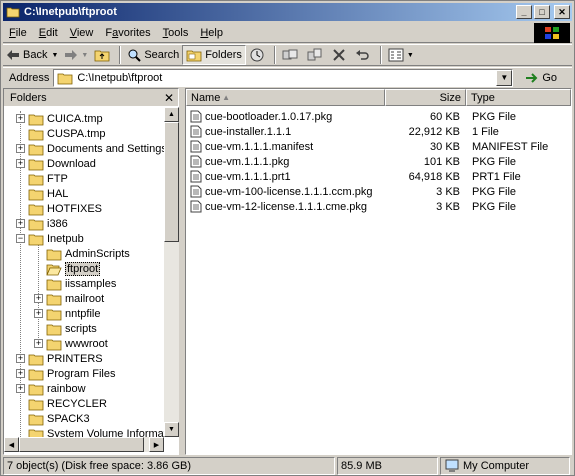  What do you see at coordinates (59, 208) in the screenshot?
I see `tree-item: HOTFIXES` at bounding box center [59, 208].